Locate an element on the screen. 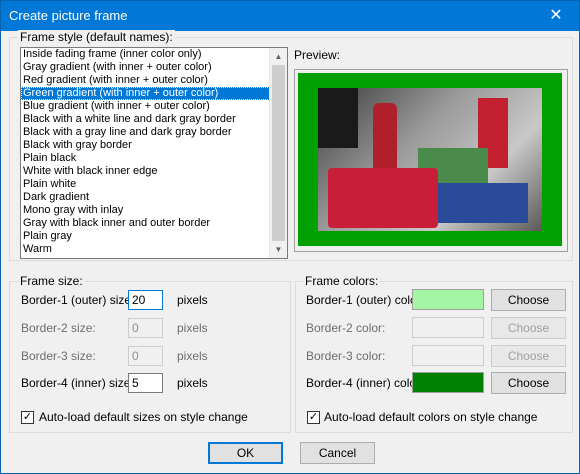 The width and height of the screenshot is (580, 474). frame-size-label: Frame size: is located at coordinates (51, 281).